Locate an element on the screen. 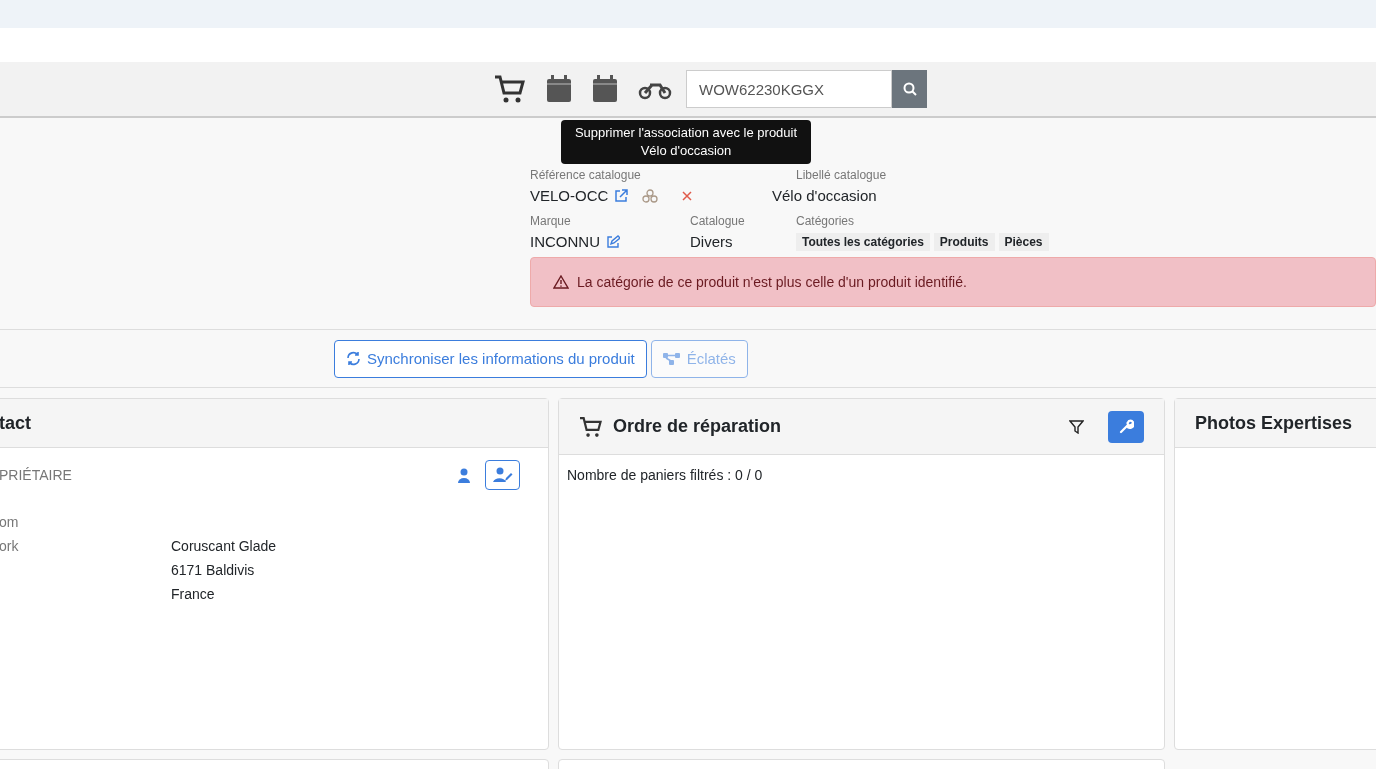 Image resolution: width=1376 pixels, height=769 pixels. basket-count-text: Nombre de paniers filtrés : 0 / 0 is located at coordinates (665, 475).